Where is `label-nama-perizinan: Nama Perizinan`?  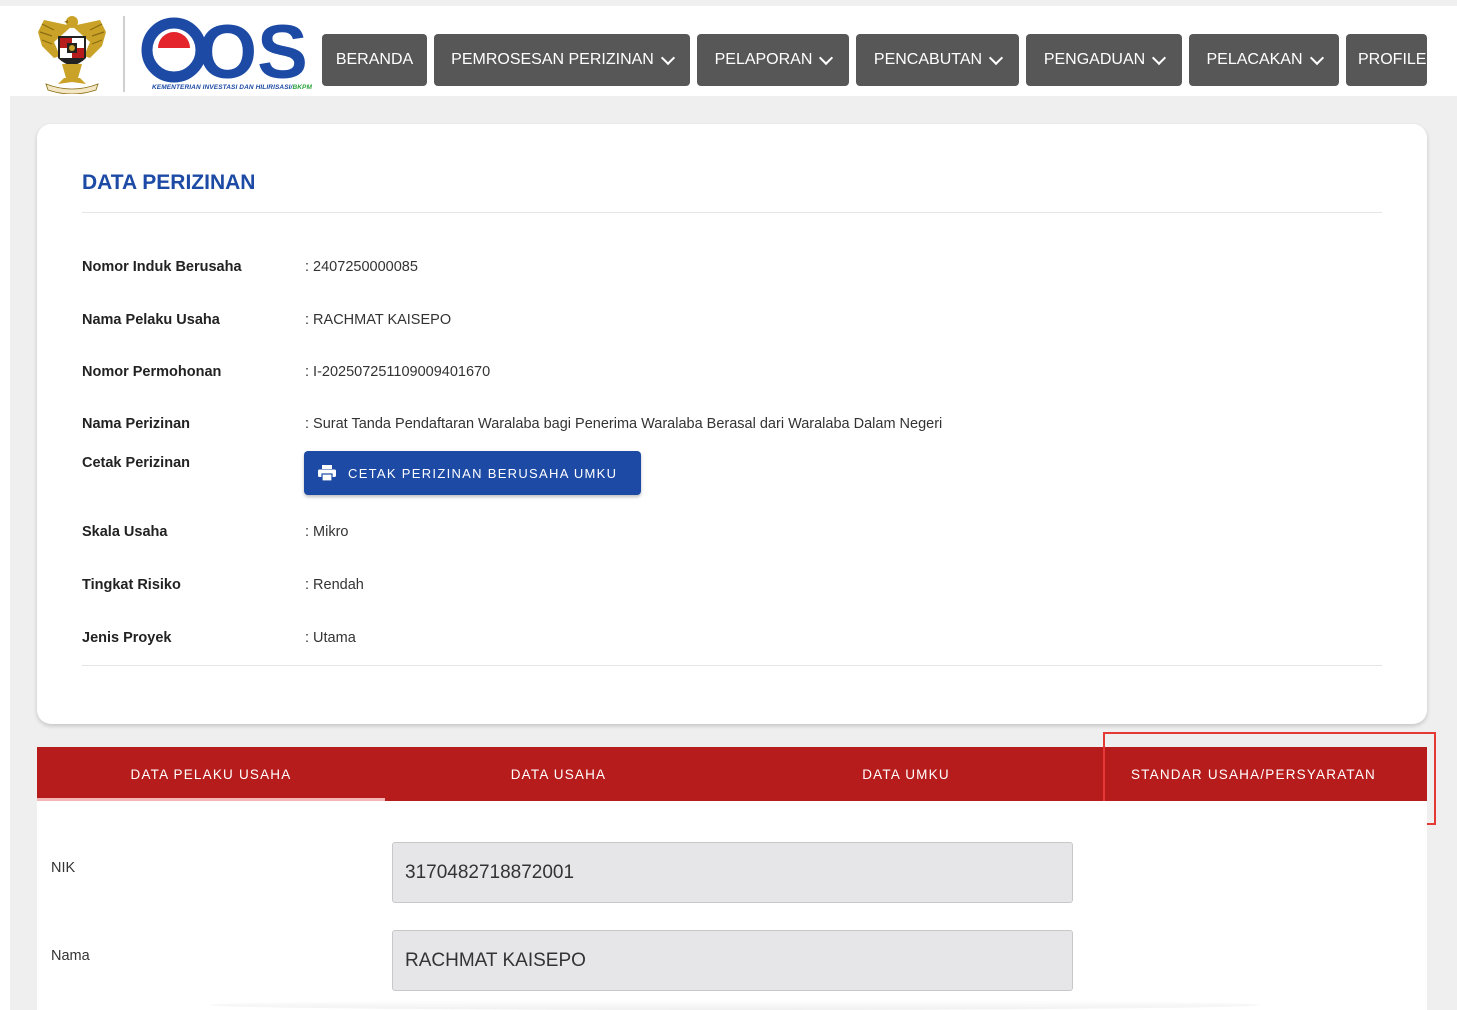 label-nama-perizinan: Nama Perizinan is located at coordinates (136, 424).